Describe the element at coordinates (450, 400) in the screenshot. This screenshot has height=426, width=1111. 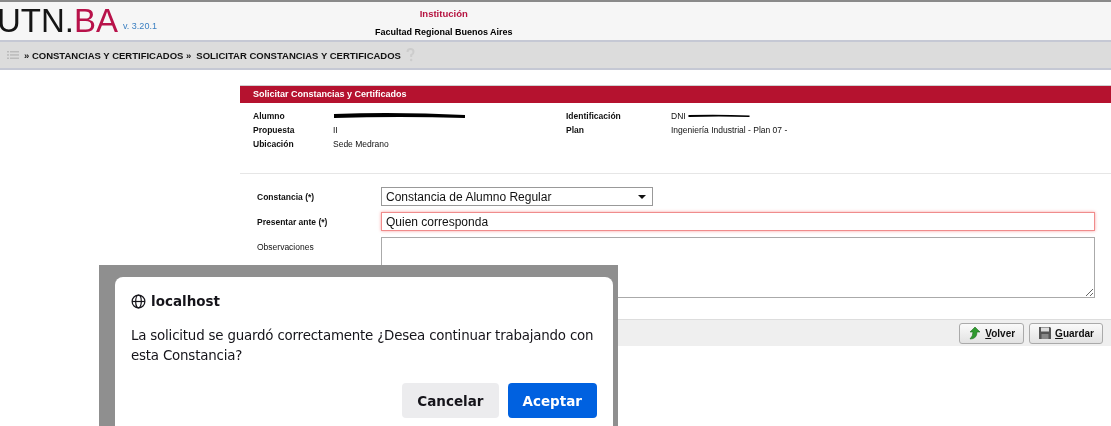
I see `cancel-button: Cancelar` at that location.